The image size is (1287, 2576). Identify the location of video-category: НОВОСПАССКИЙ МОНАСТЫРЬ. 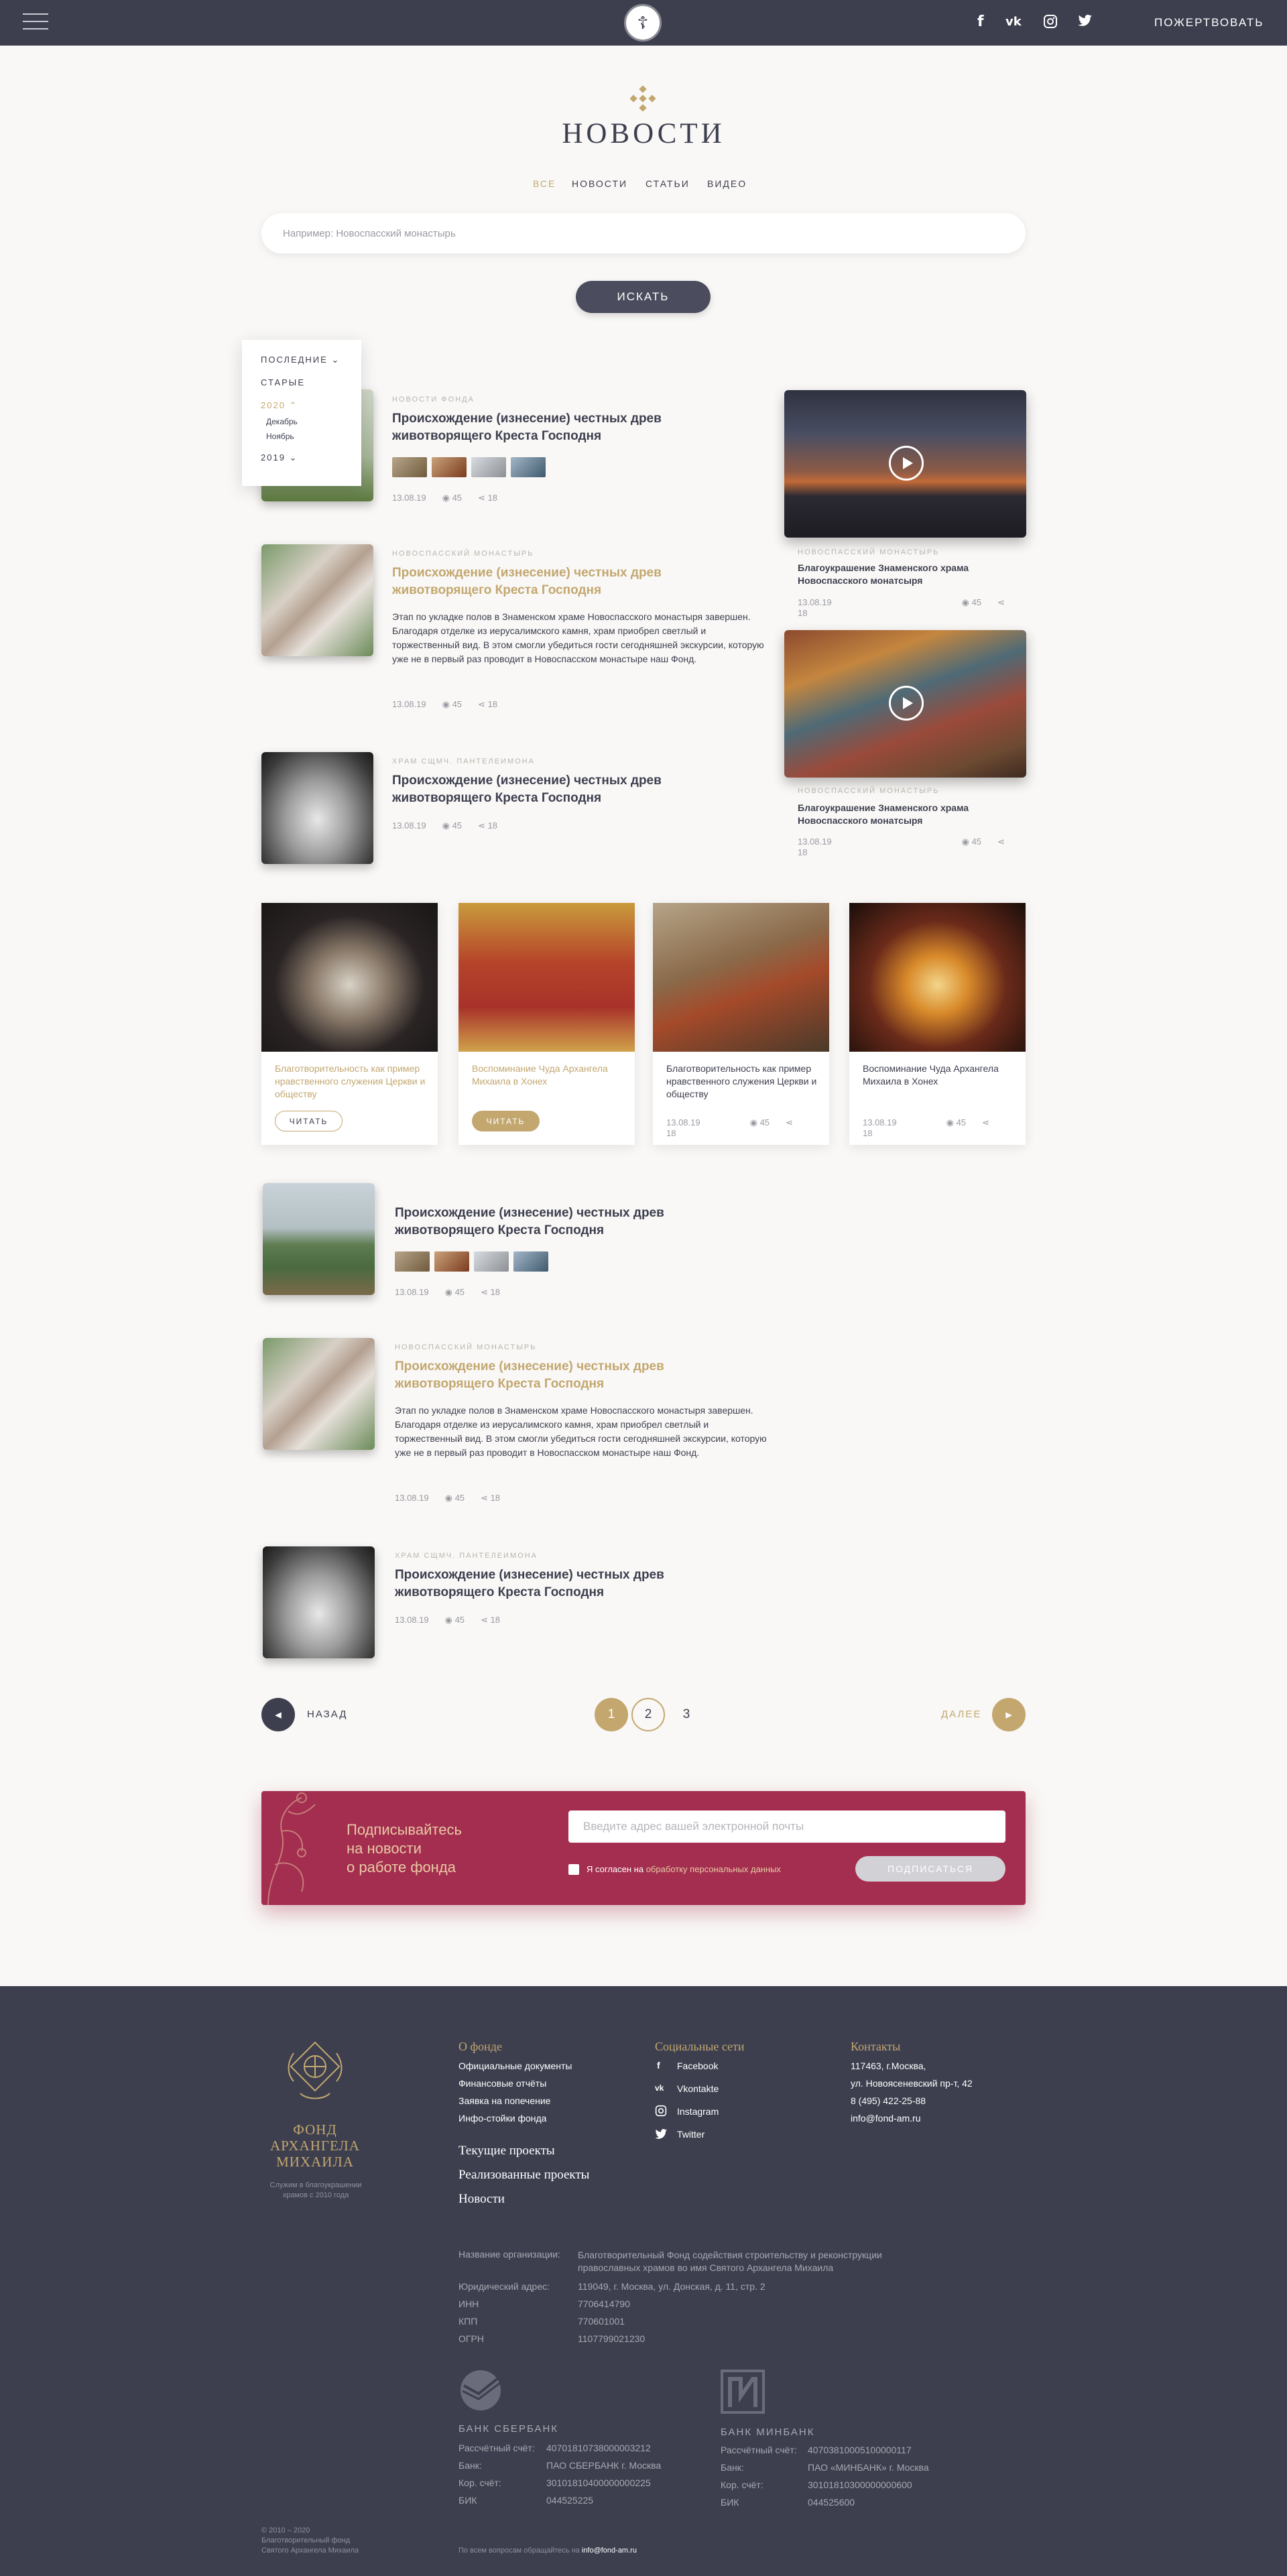
(869, 791).